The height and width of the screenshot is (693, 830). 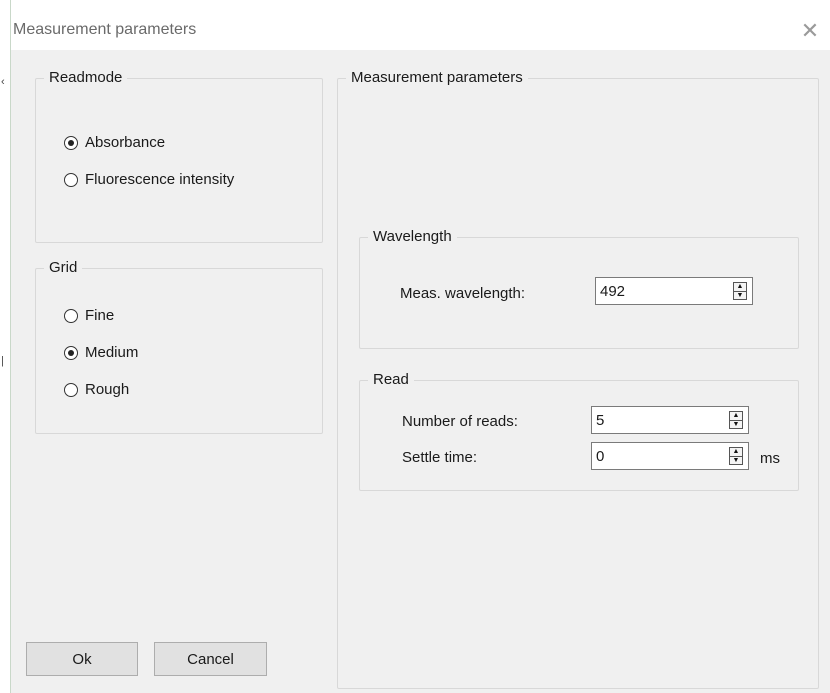 I want to click on radio-label: Rough, so click(x=107, y=389).